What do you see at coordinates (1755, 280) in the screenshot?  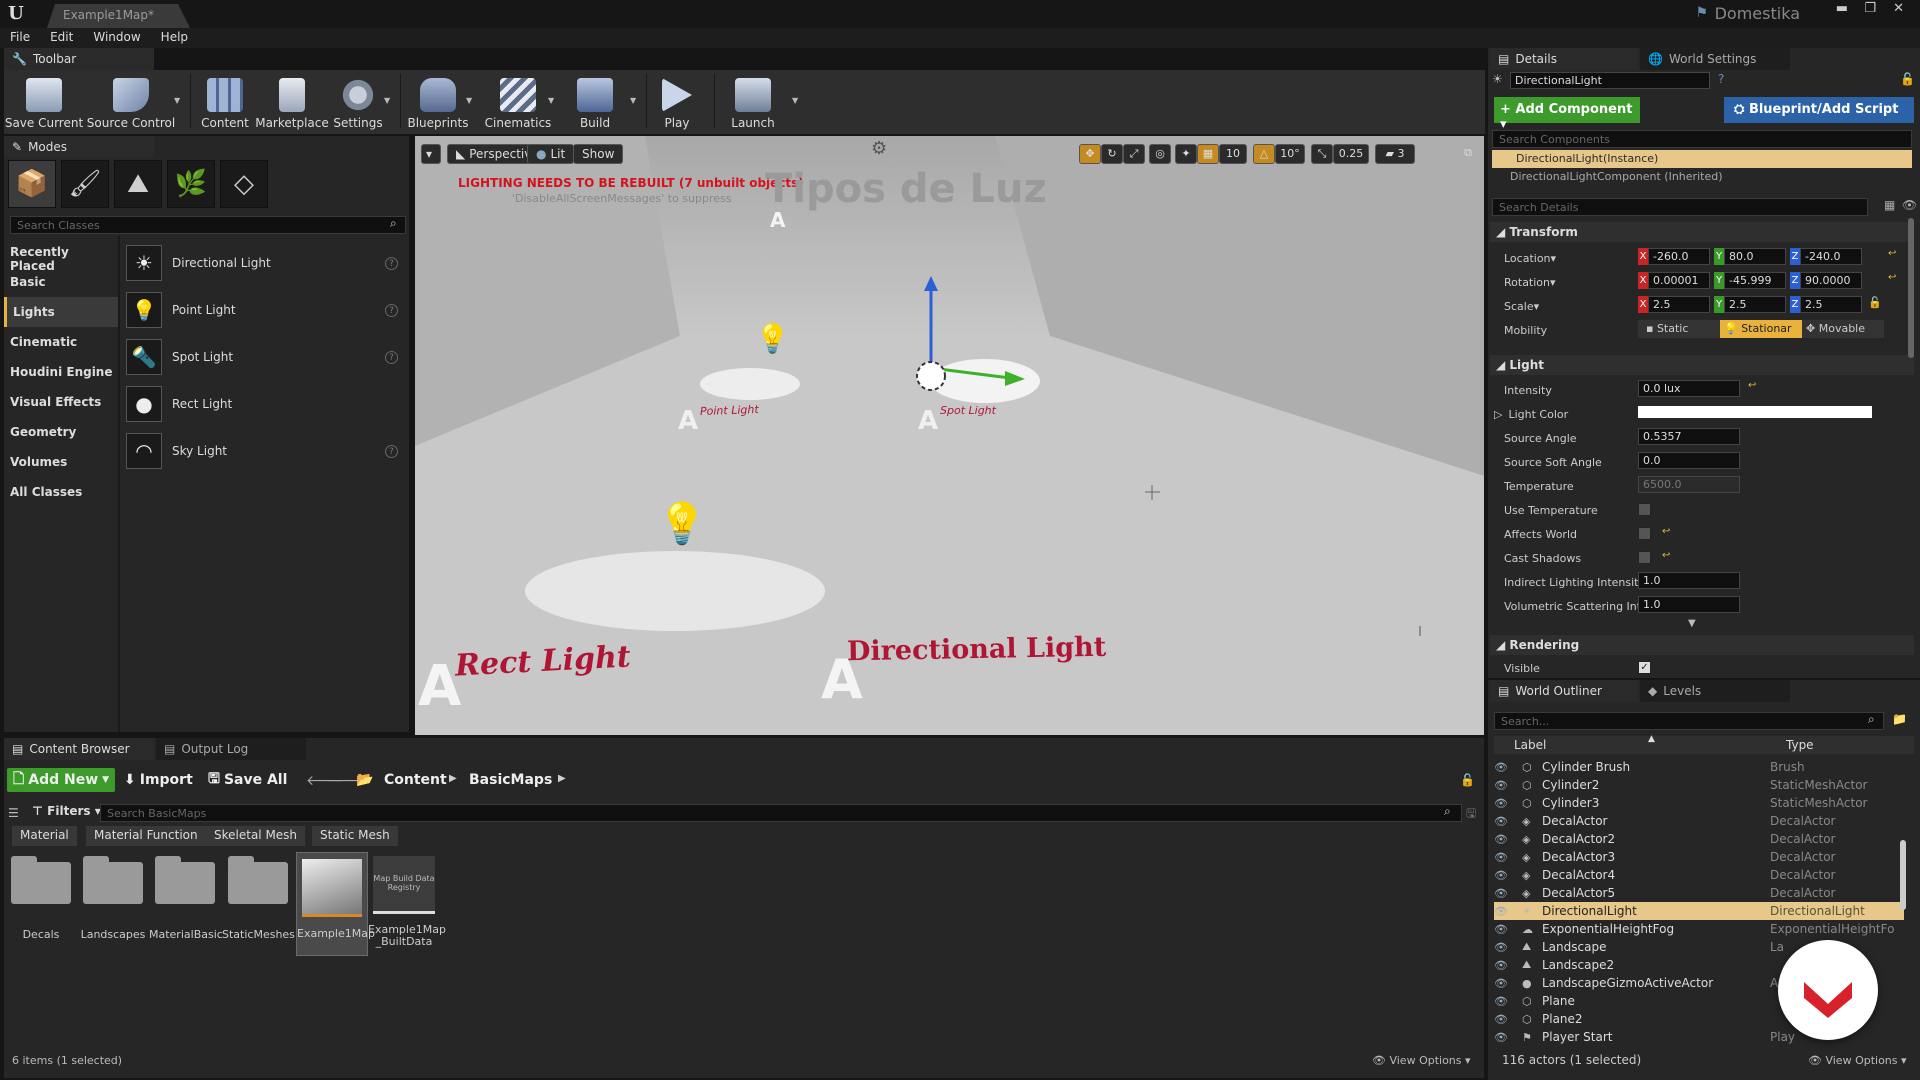 I see `rotation-y-field: -45.999` at bounding box center [1755, 280].